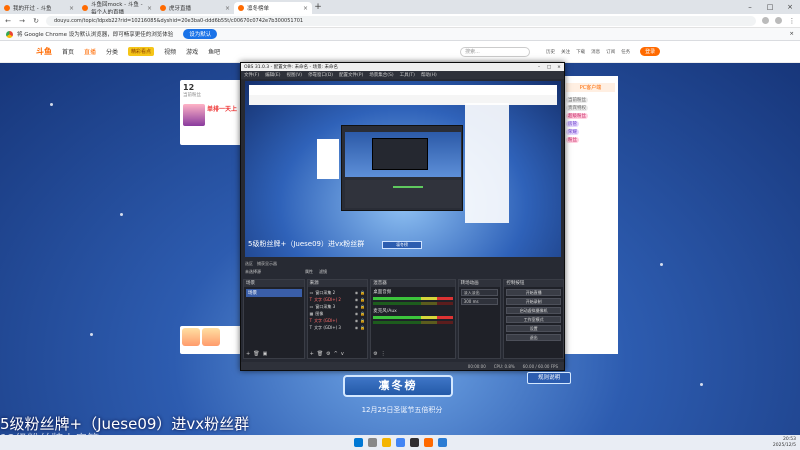  Describe the element at coordinates (407, 75) in the screenshot. I see `menu-tools: 工具(T)` at that location.